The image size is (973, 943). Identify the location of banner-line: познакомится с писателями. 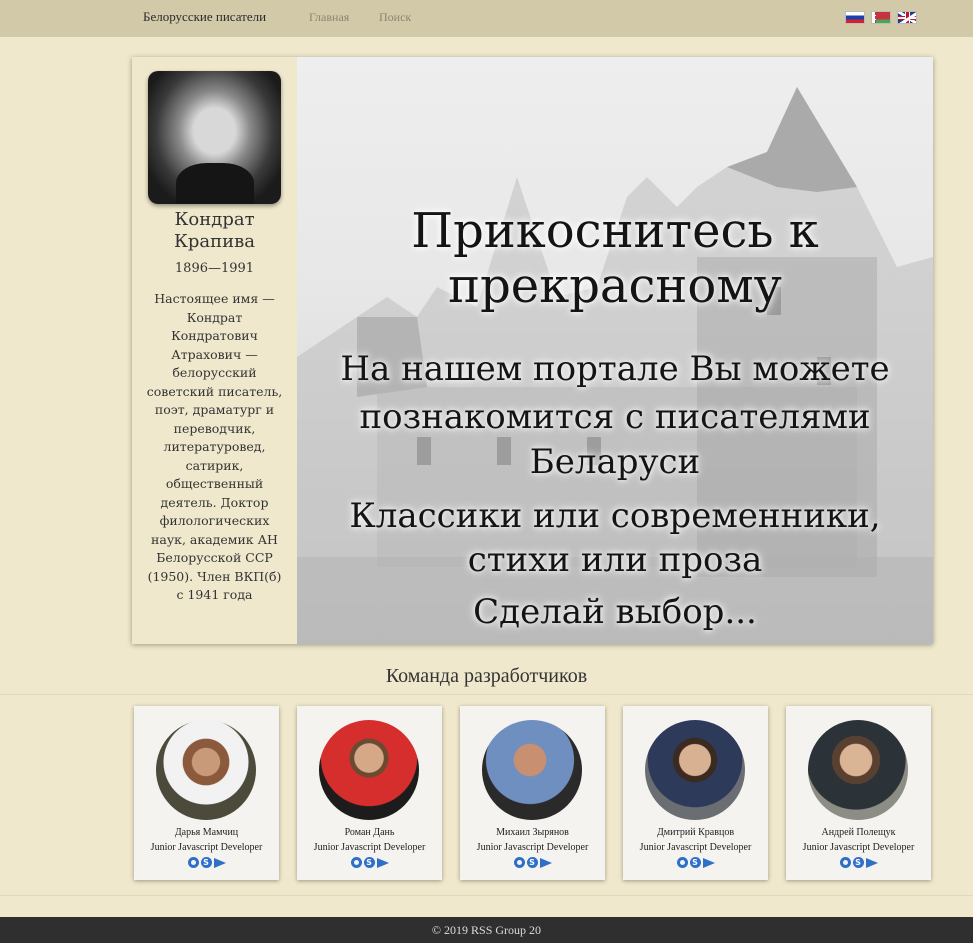
(615, 417).